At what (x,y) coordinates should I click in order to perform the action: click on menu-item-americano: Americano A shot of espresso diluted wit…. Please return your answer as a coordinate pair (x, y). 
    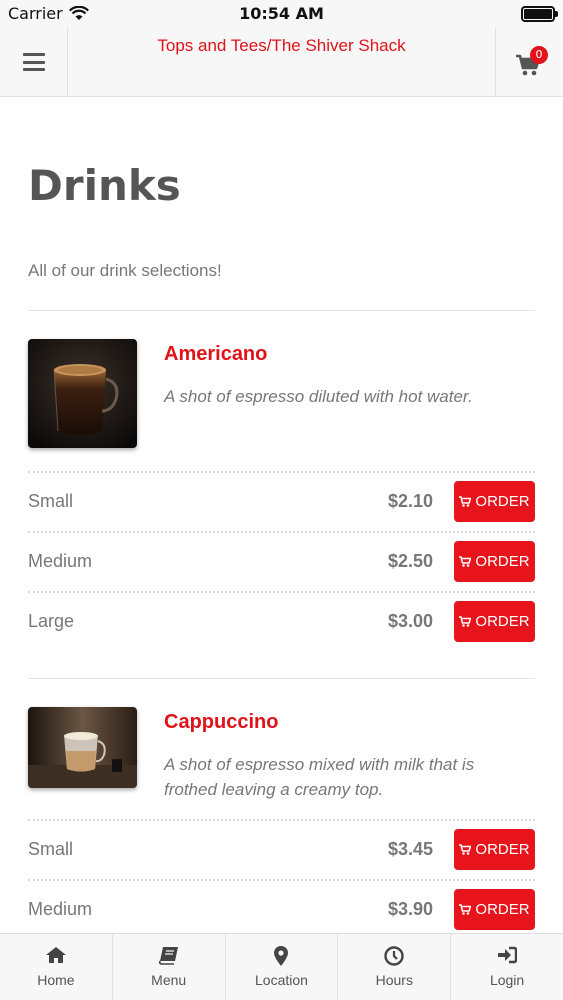
    Looking at the image, I should click on (281, 394).